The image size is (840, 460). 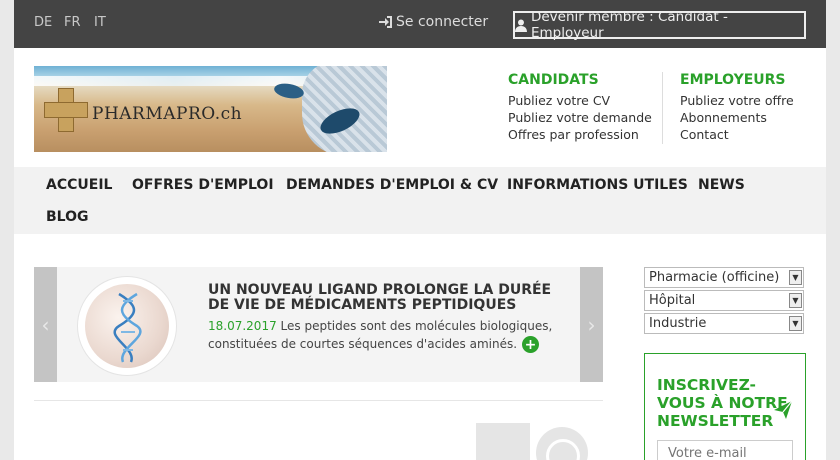 What do you see at coordinates (737, 100) in the screenshot?
I see `publish-offer-link: Publiez votre offre` at bounding box center [737, 100].